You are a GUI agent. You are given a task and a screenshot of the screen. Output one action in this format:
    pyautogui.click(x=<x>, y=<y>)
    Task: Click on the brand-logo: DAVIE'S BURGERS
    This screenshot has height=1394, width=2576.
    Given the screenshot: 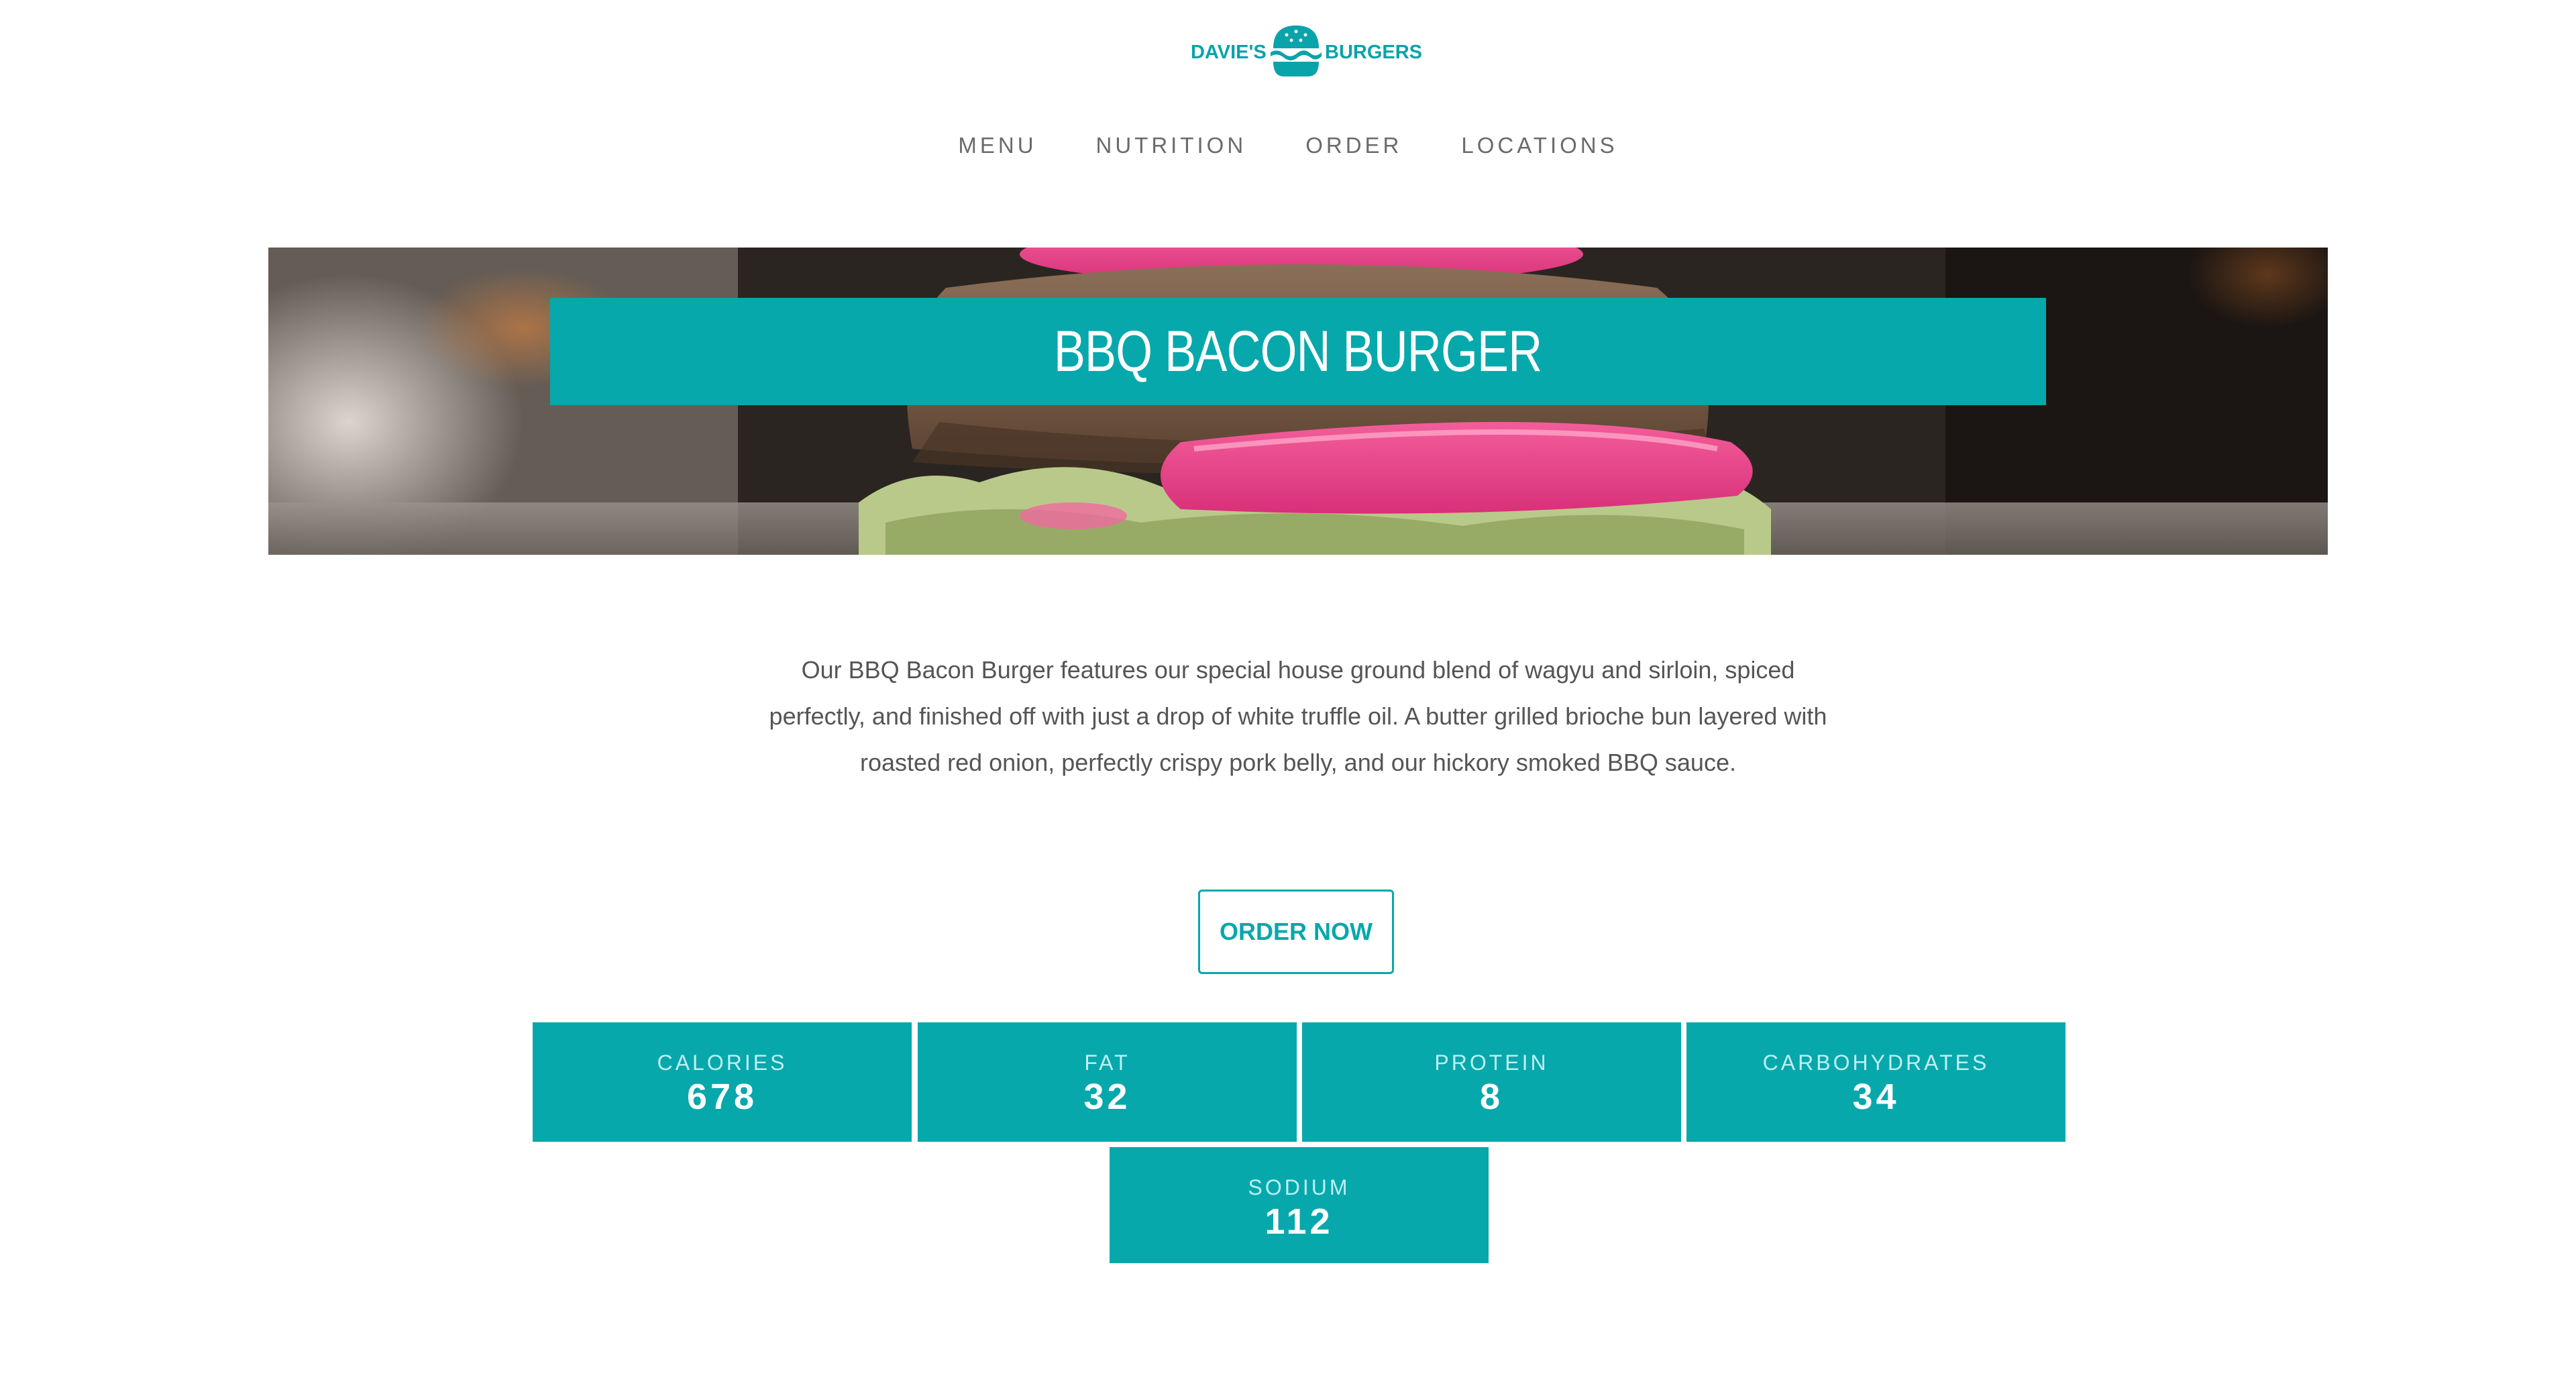 What is the action you would take?
    pyautogui.click(x=1307, y=52)
    